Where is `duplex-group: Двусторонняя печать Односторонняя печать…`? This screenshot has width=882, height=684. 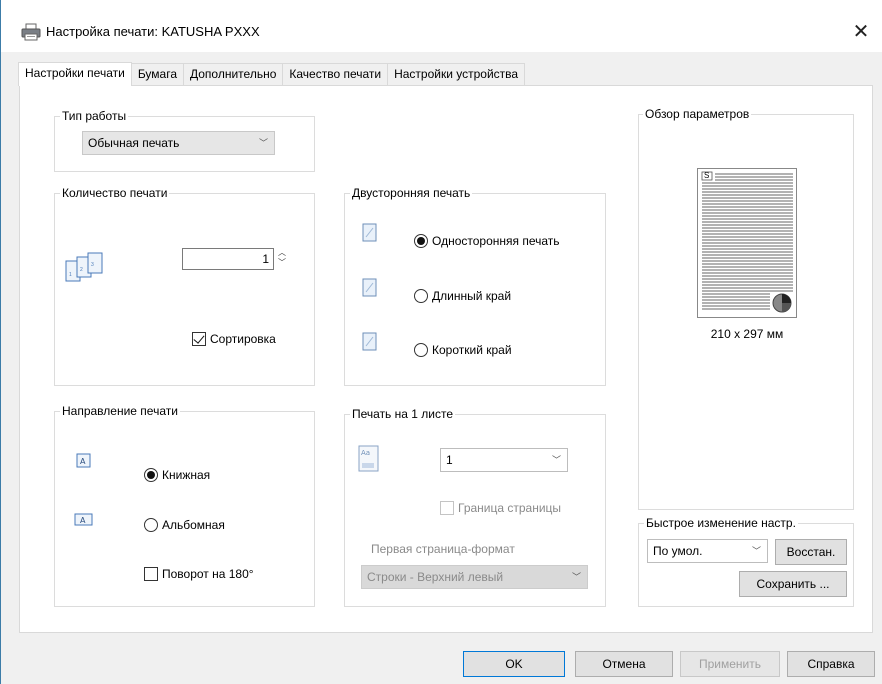 duplex-group: Двусторонняя печать Односторонняя печать… is located at coordinates (475, 286).